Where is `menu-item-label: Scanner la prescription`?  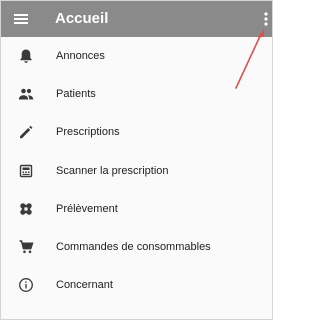 menu-item-label: Scanner la prescription is located at coordinates (112, 171).